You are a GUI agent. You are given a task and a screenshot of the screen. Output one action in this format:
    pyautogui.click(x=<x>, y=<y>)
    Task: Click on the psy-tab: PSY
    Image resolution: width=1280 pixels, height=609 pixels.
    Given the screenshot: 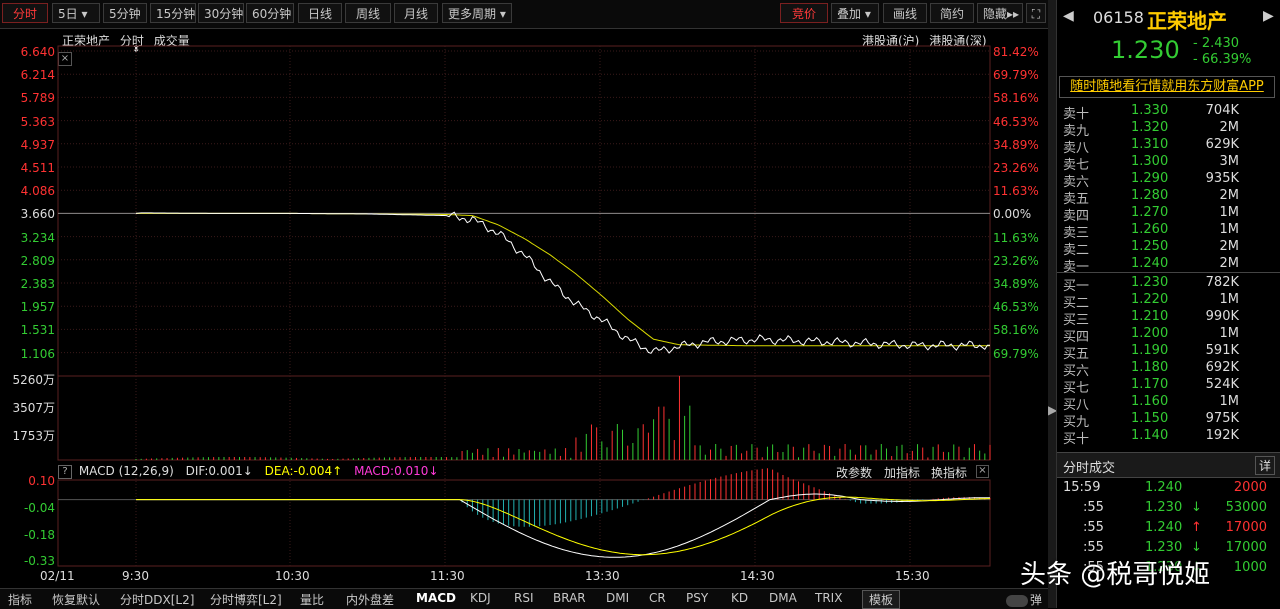 What is the action you would take?
    pyautogui.click(x=697, y=598)
    